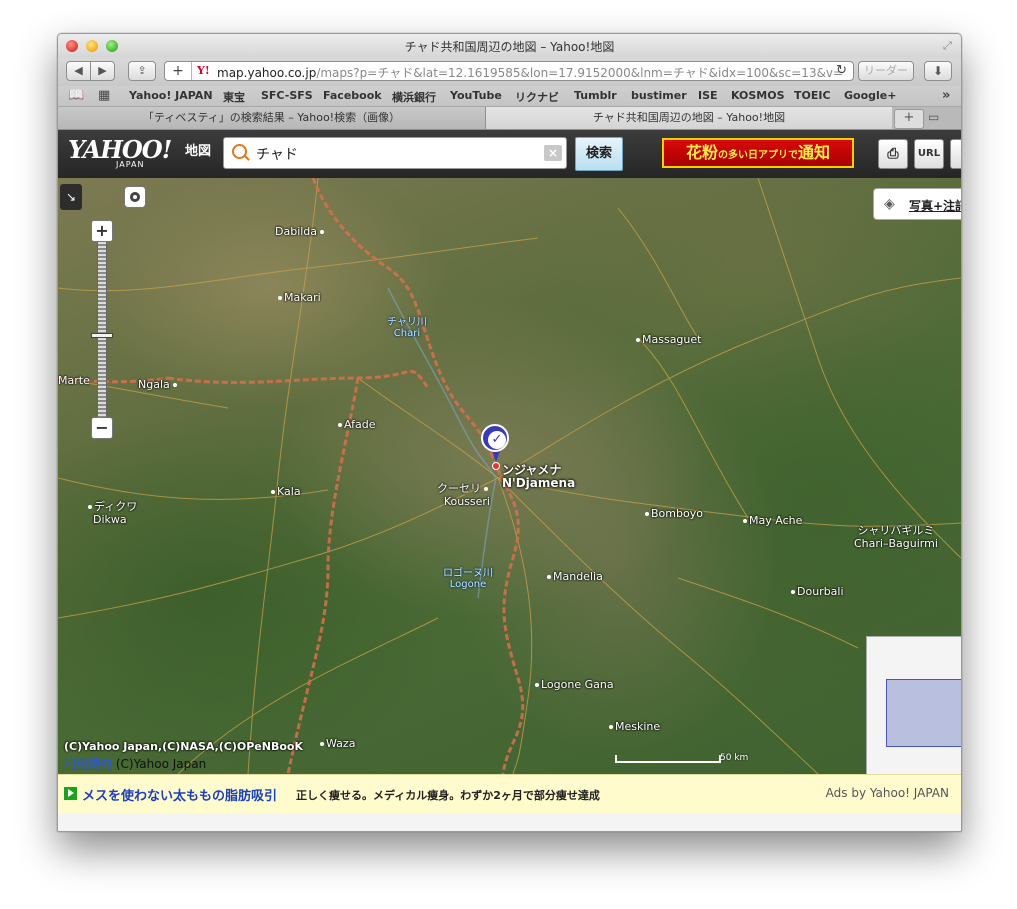 The height and width of the screenshot is (909, 1017). What do you see at coordinates (949, 45) in the screenshot?
I see `fullscreen-icon: ⤢` at bounding box center [949, 45].